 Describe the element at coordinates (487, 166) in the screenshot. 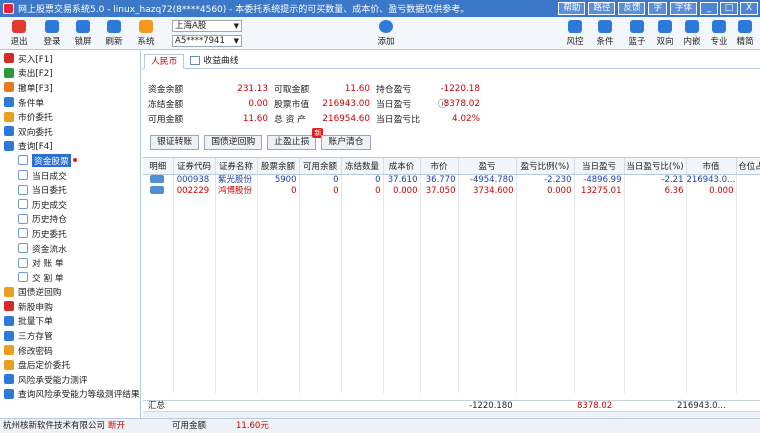

I see `column-header: 盈亏` at that location.